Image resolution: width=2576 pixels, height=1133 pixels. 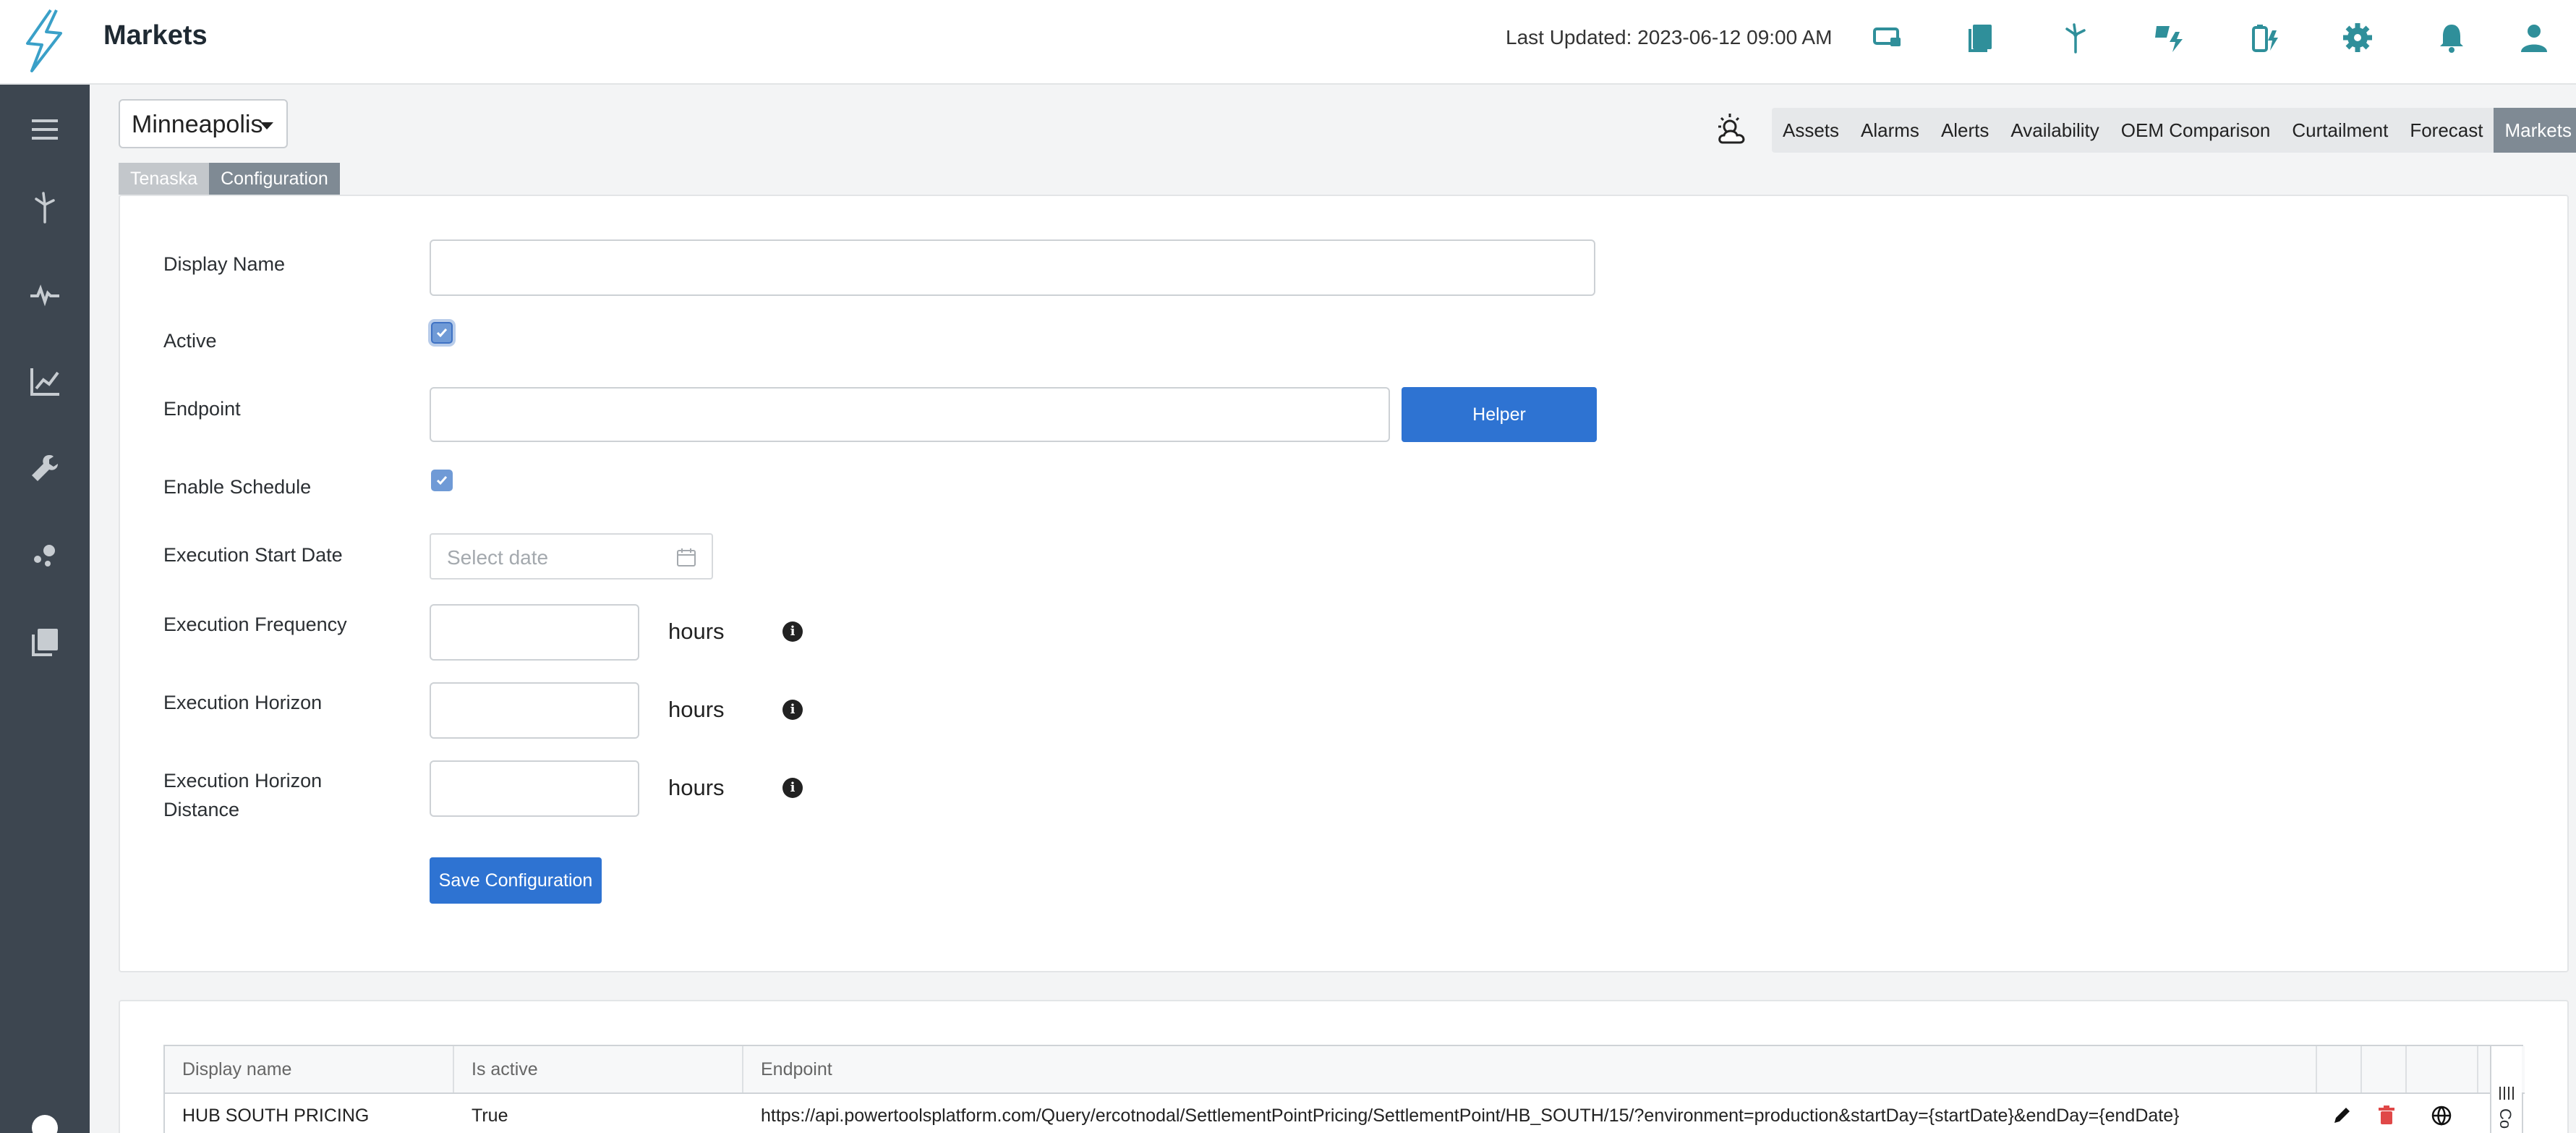 I want to click on gear-icon, so click(x=2357, y=37).